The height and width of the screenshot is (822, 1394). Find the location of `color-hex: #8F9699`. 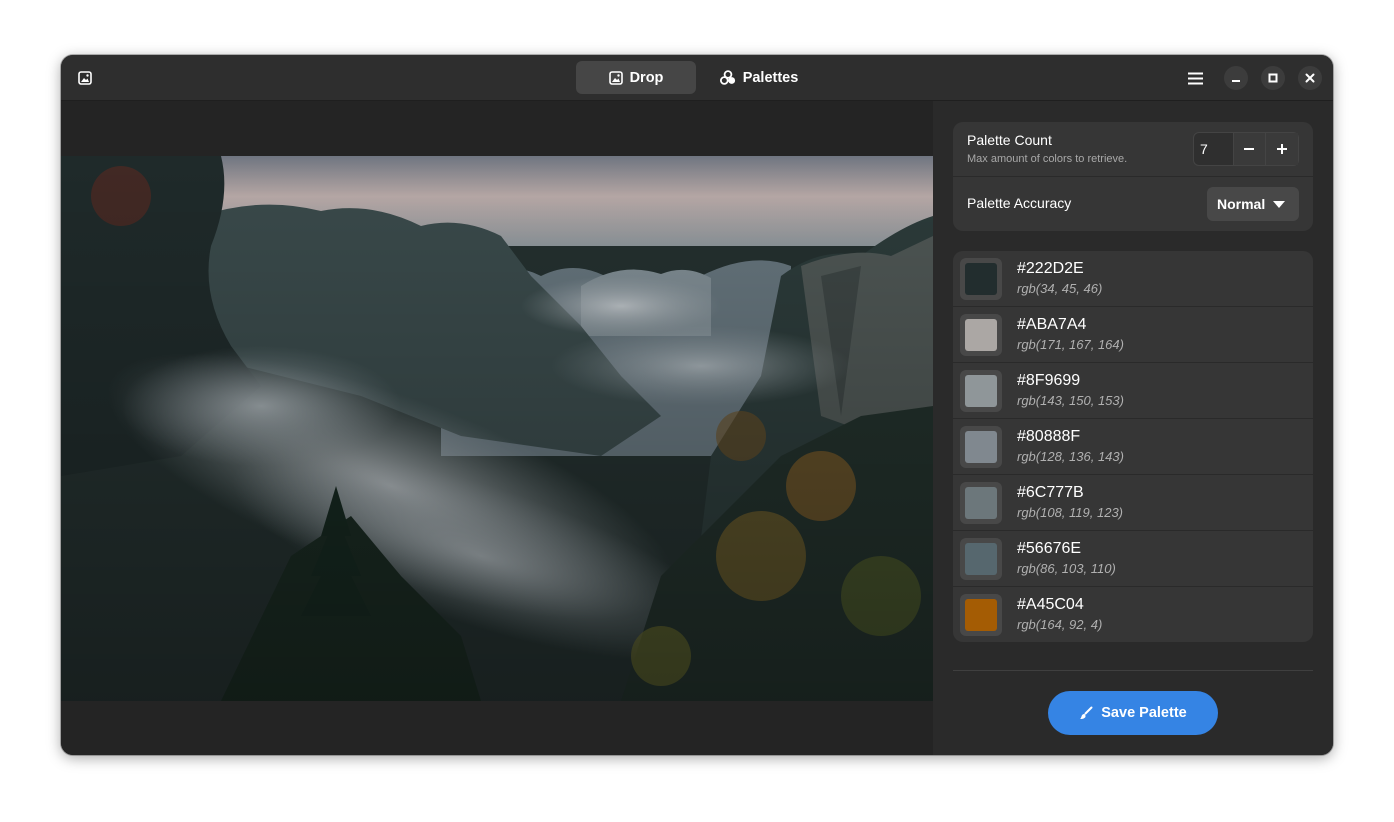

color-hex: #8F9699 is located at coordinates (1049, 380).